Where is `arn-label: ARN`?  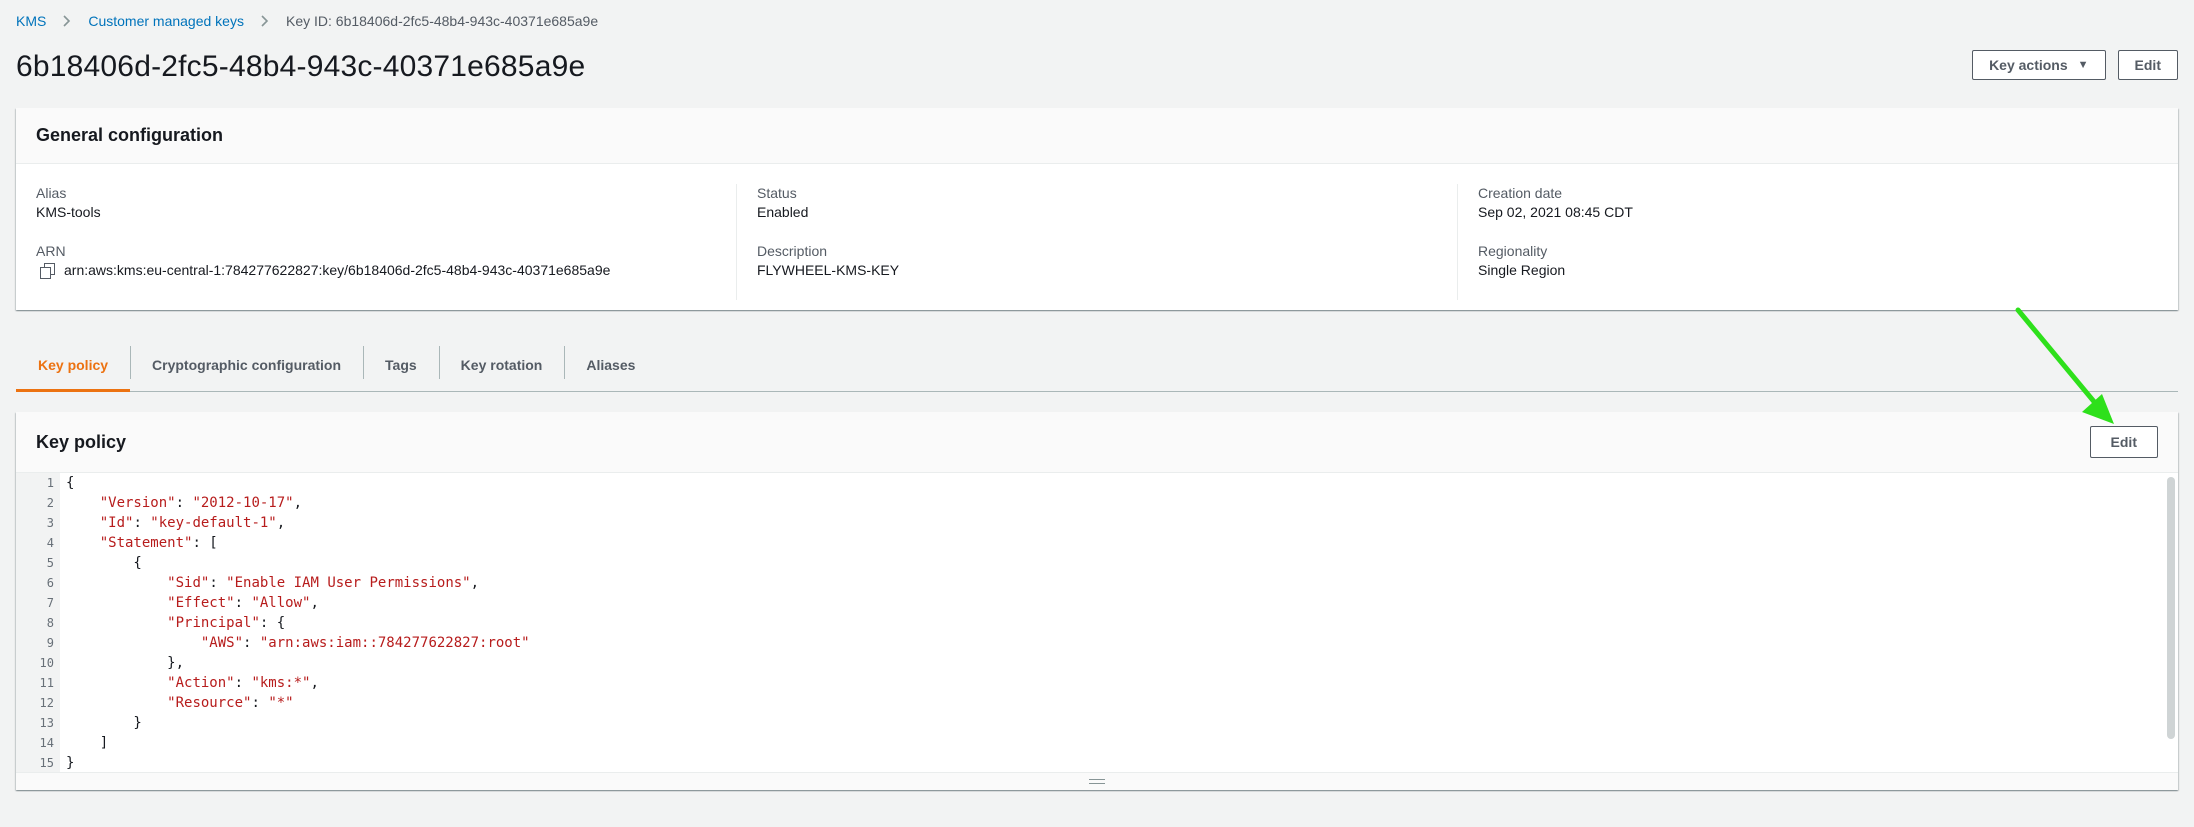 arn-label: ARN is located at coordinates (51, 251).